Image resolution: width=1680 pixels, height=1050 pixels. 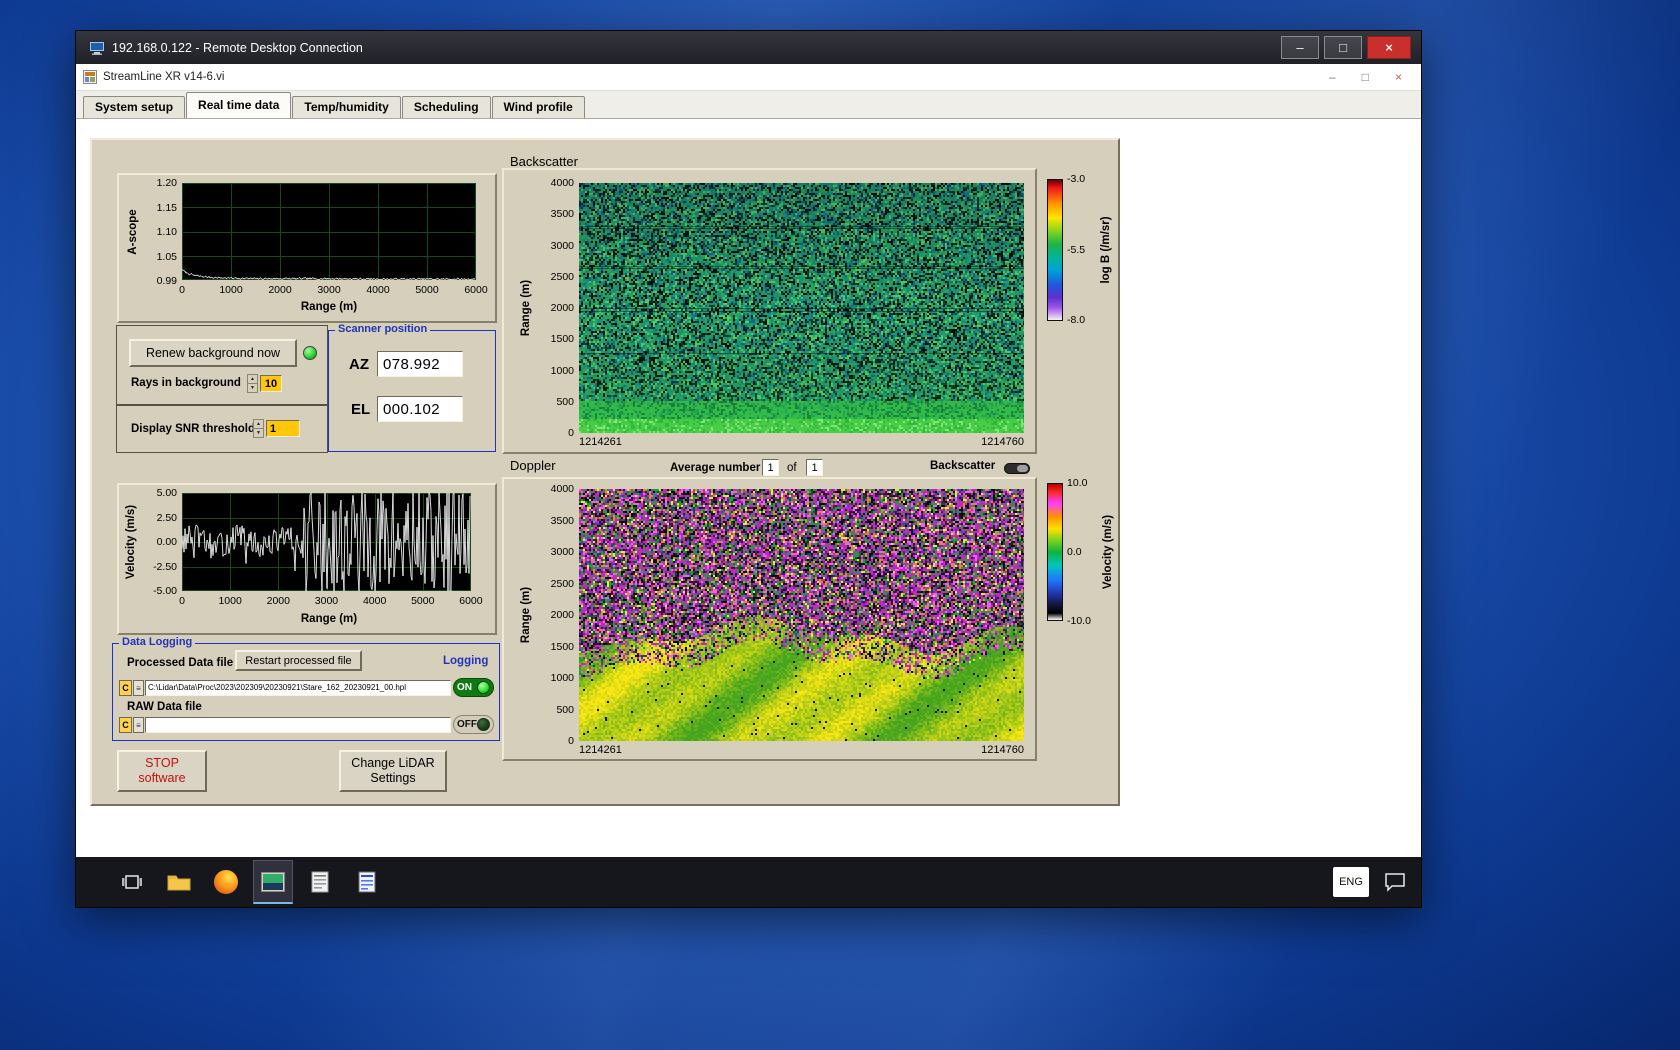 What do you see at coordinates (792, 468) in the screenshot?
I see `of-label: of` at bounding box center [792, 468].